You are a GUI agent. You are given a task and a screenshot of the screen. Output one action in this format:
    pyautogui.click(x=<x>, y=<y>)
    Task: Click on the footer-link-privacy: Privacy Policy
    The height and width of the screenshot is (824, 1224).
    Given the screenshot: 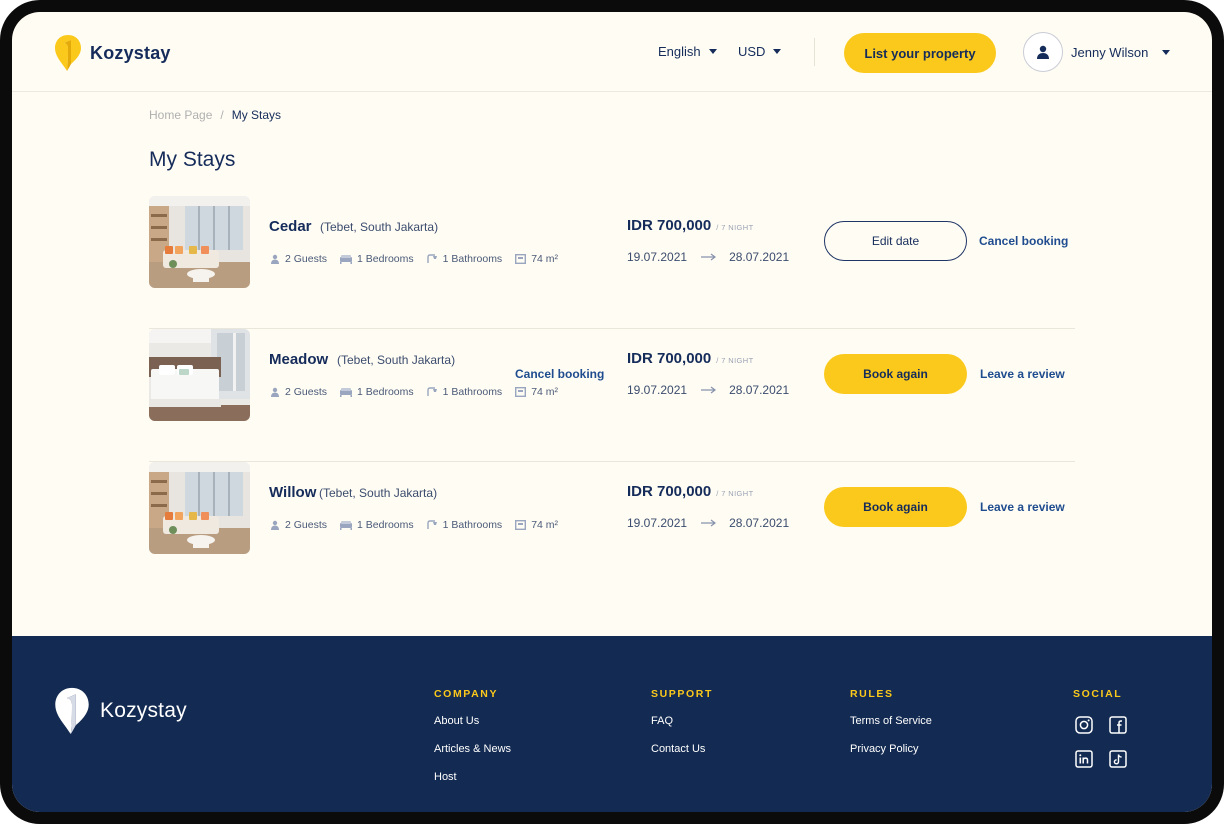 What is the action you would take?
    pyautogui.click(x=891, y=749)
    